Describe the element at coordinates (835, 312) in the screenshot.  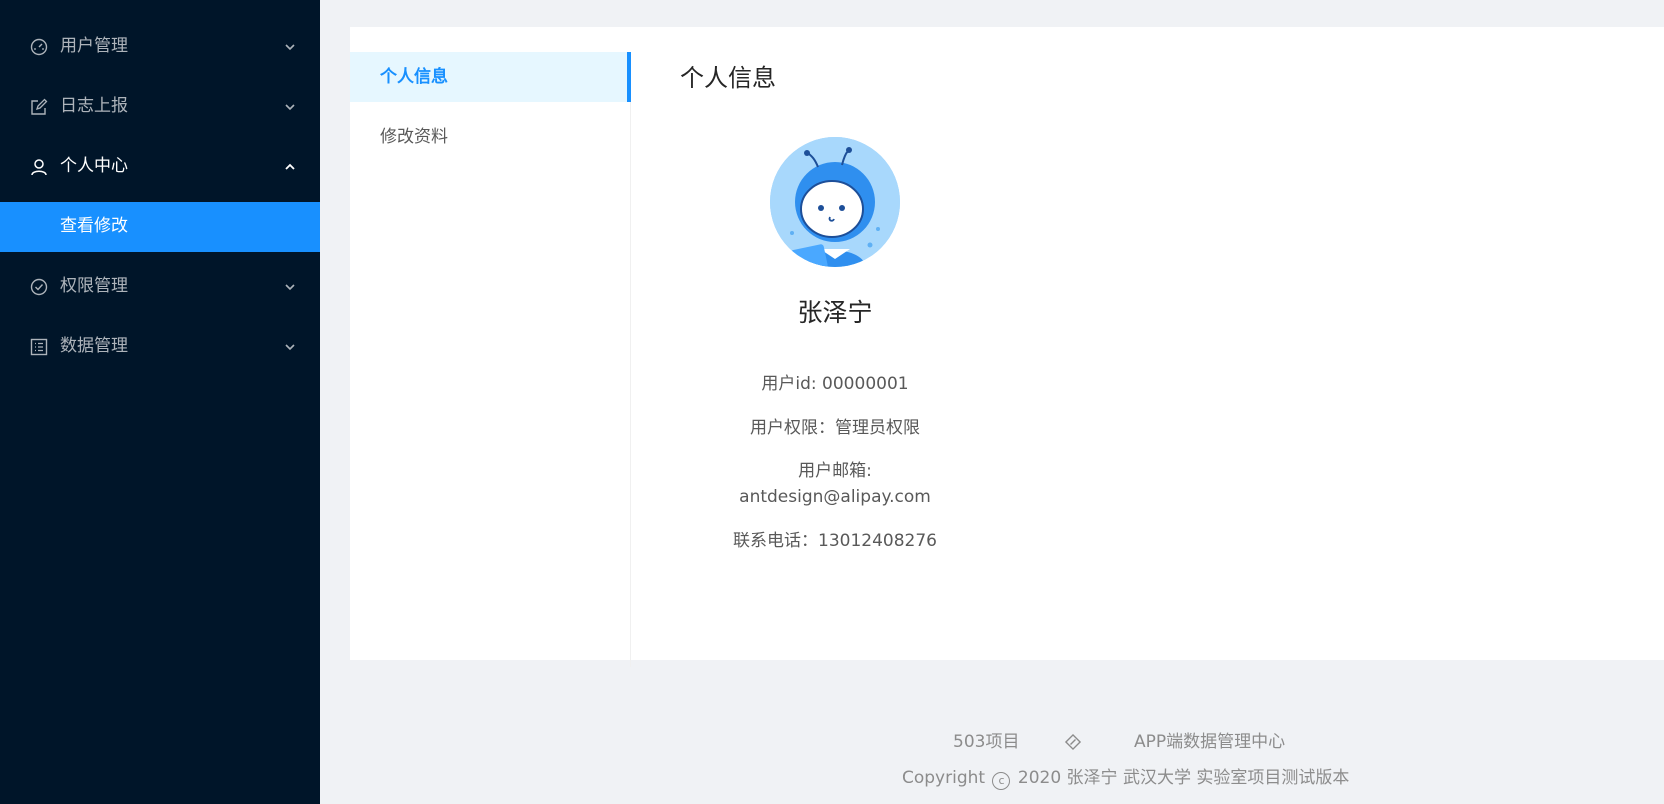
I see `profile-name: 张泽宁` at that location.